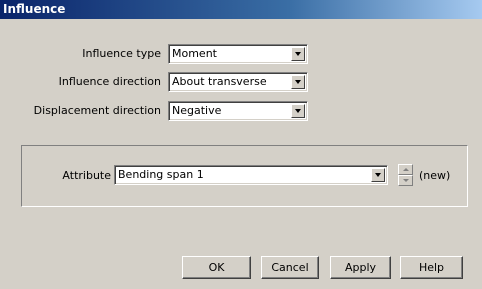 The width and height of the screenshot is (482, 289). Describe the element at coordinates (405, 180) in the screenshot. I see `spin-down-icon` at that location.